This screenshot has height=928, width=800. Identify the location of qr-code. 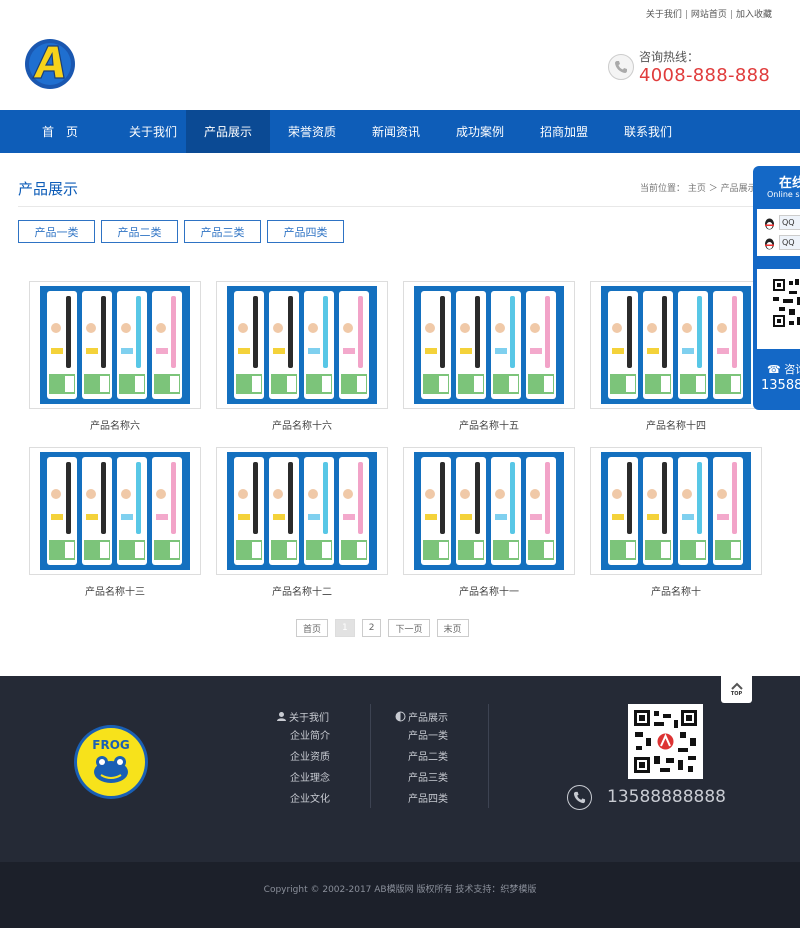
(778, 309).